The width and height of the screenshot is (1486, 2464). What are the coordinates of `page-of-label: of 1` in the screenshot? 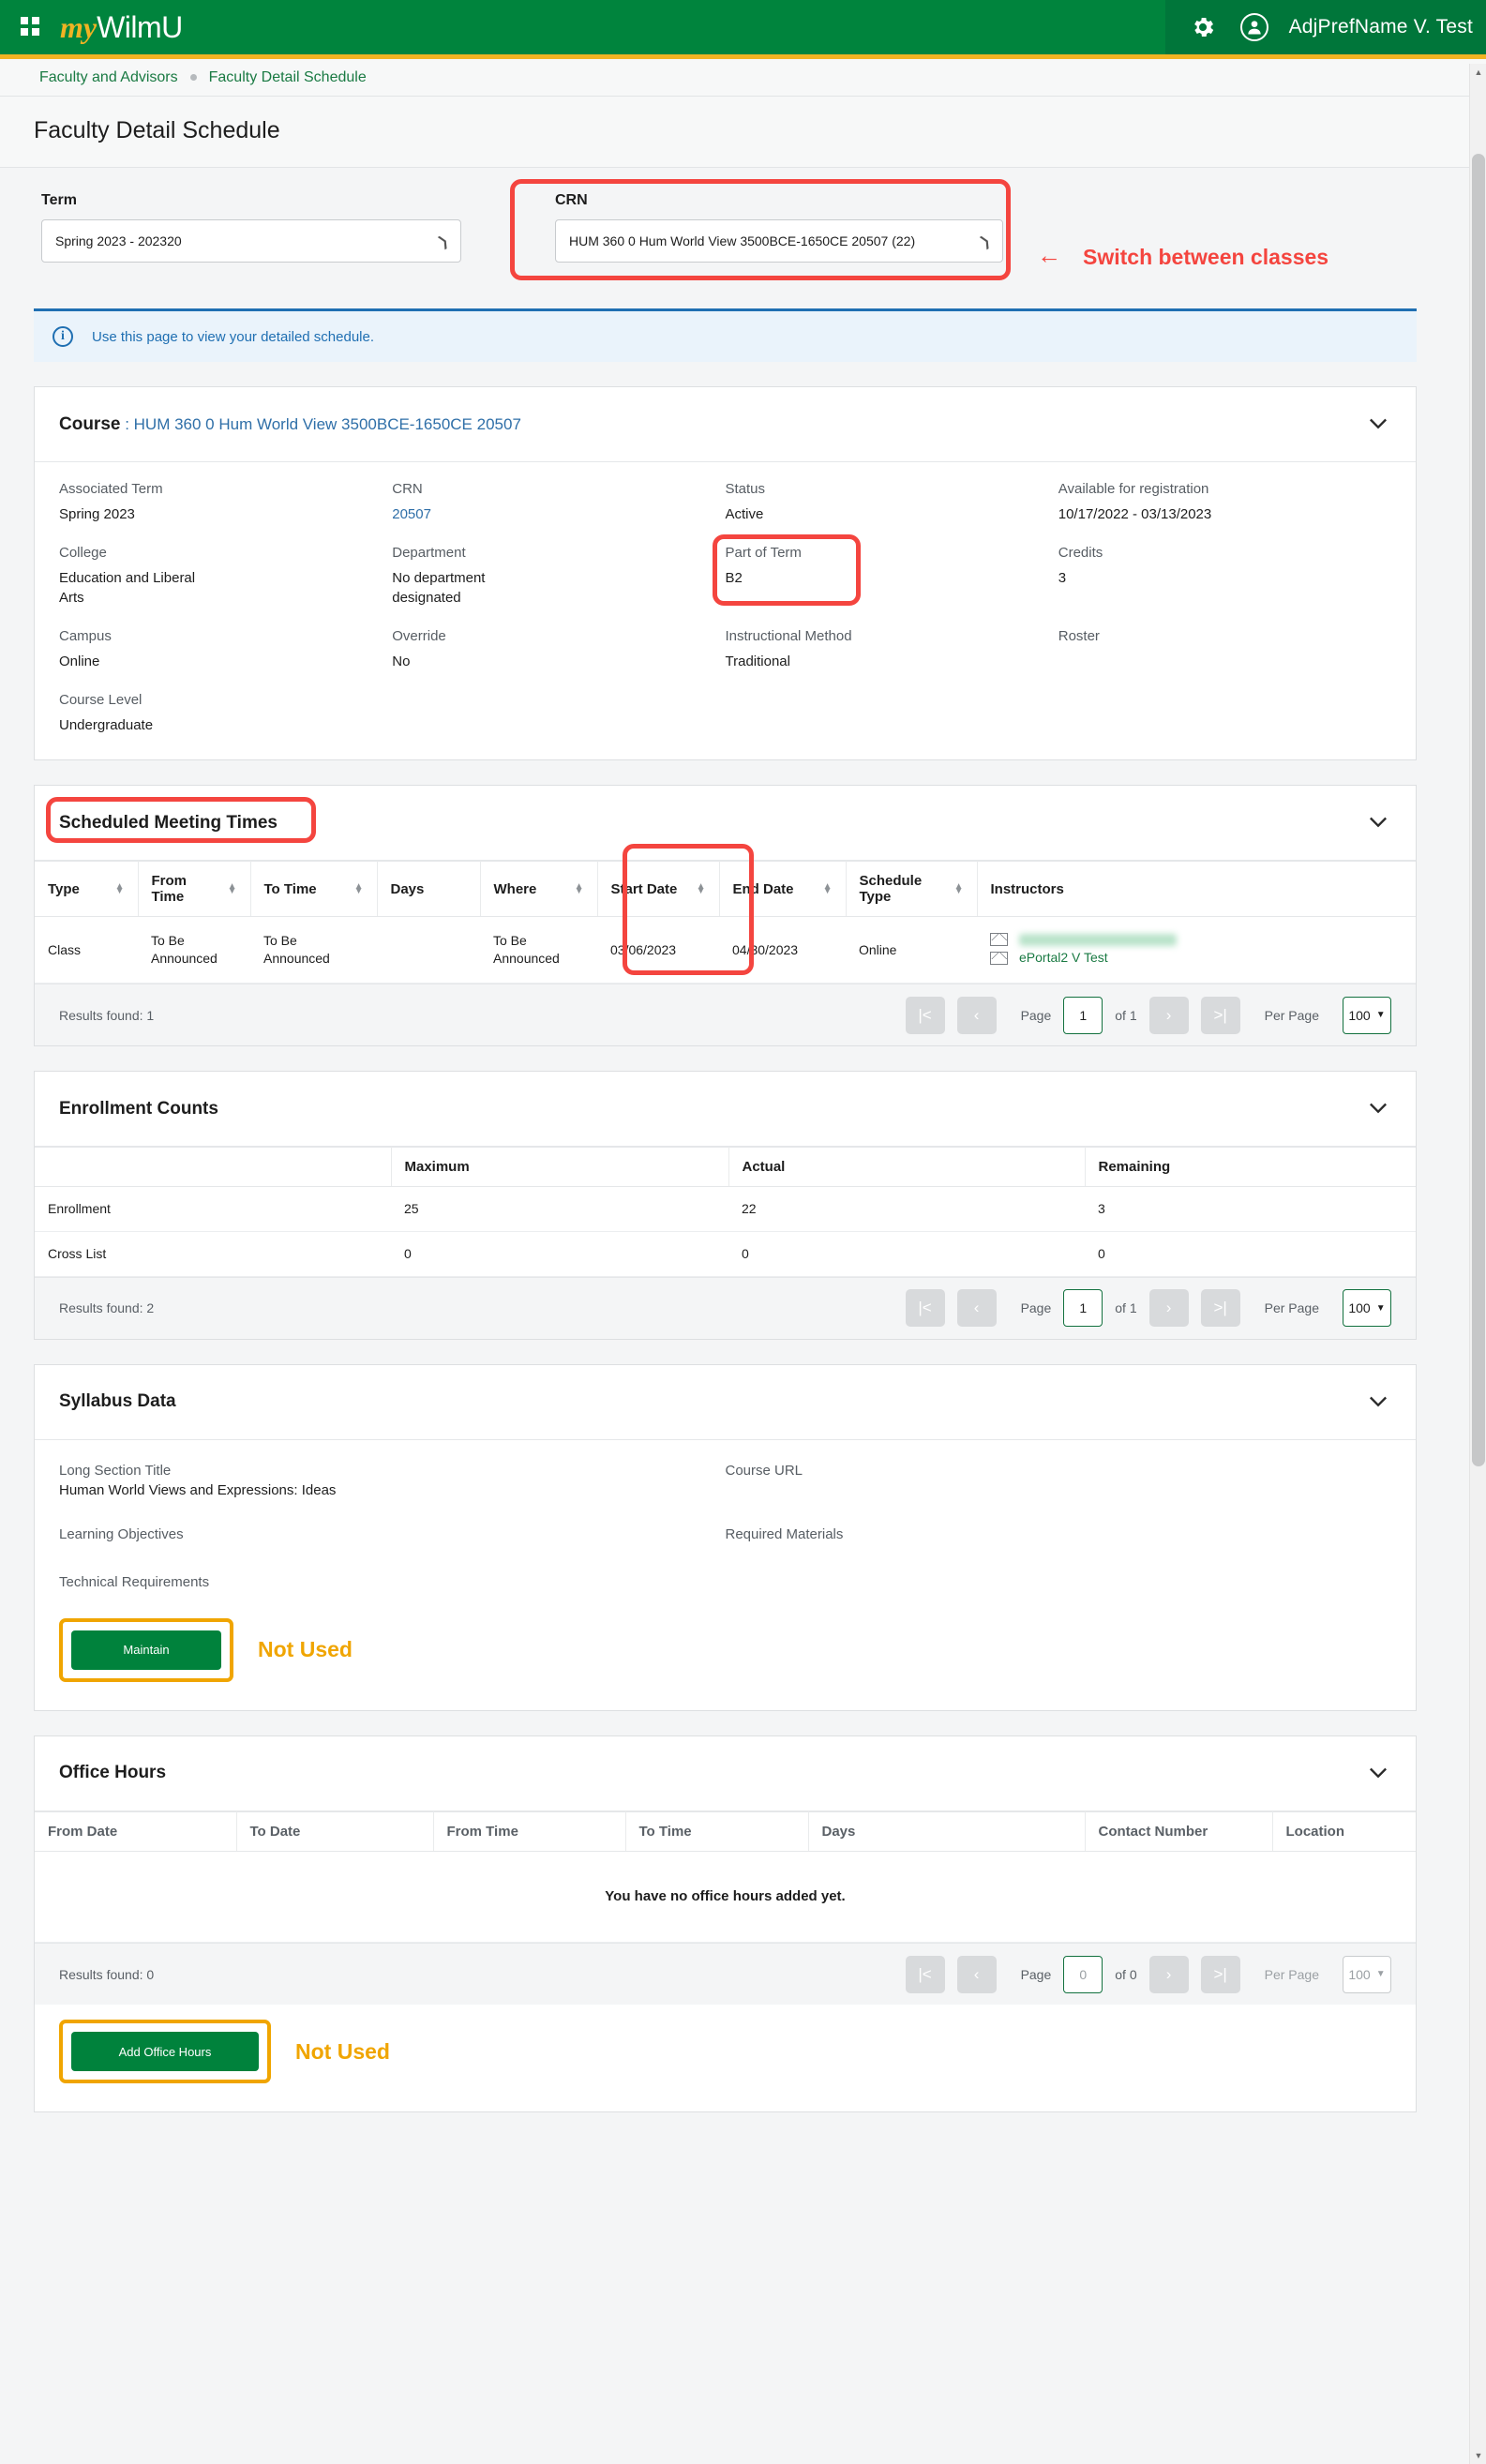 It's located at (1126, 1308).